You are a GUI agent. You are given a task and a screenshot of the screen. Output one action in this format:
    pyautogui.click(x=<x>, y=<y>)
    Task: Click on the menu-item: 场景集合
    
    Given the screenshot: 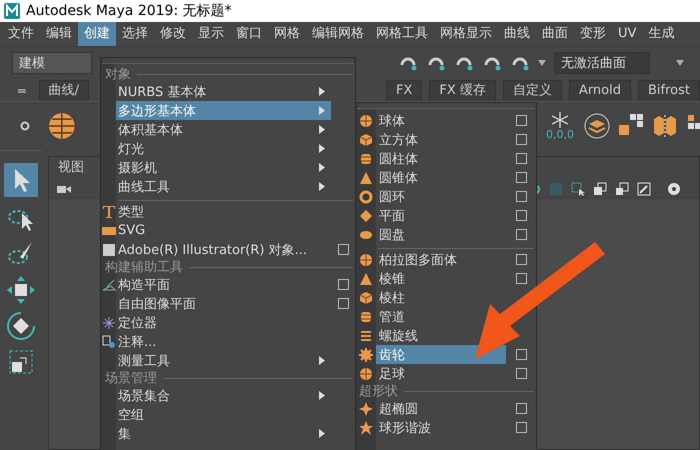 What is the action you would take?
    pyautogui.click(x=223, y=395)
    